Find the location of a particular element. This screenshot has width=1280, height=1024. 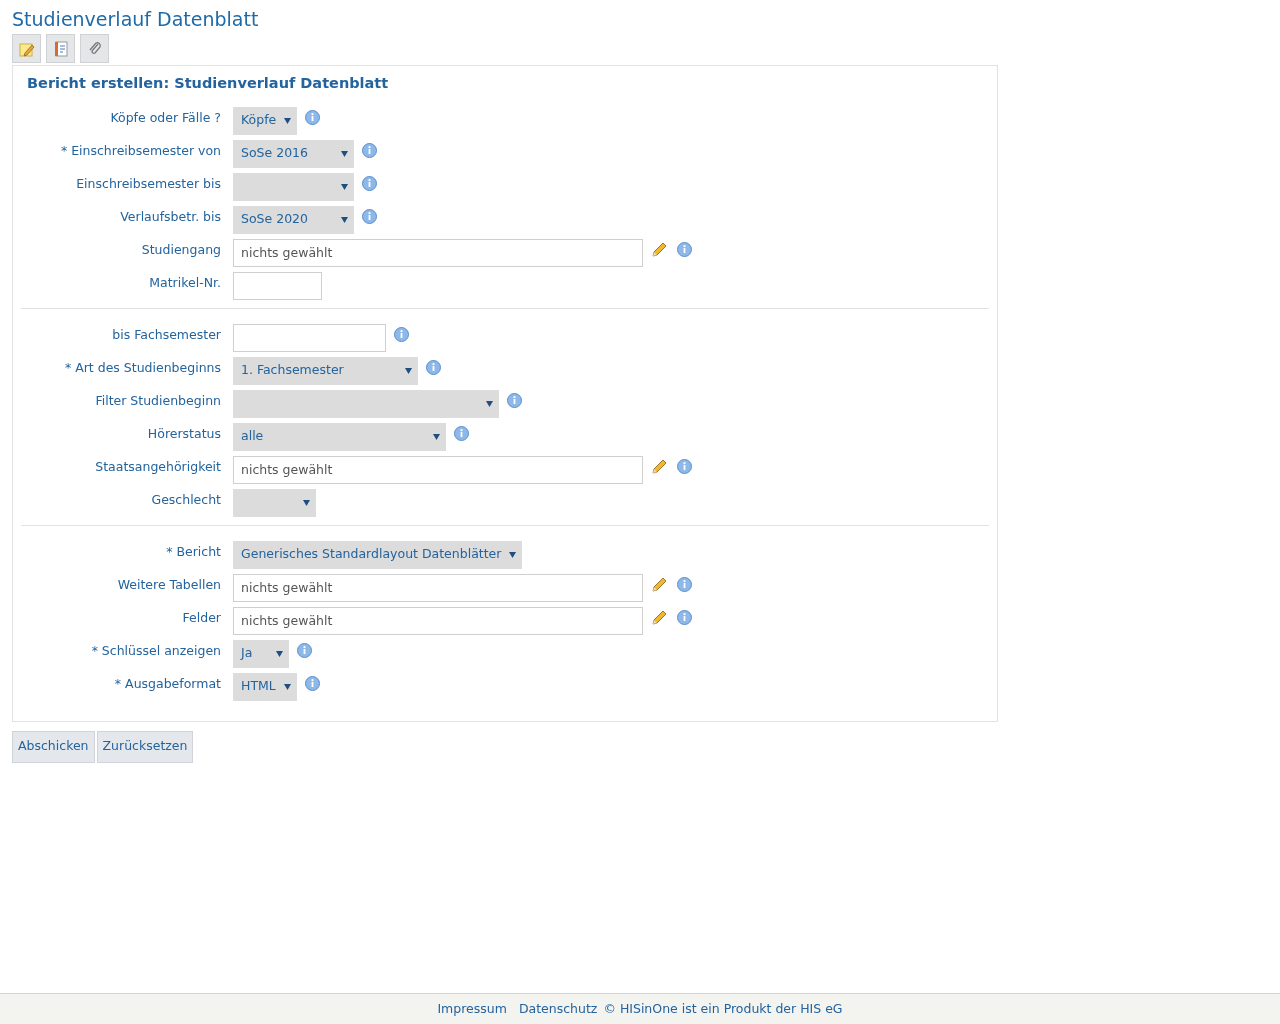

dropdown: Ja is located at coordinates (261, 653).